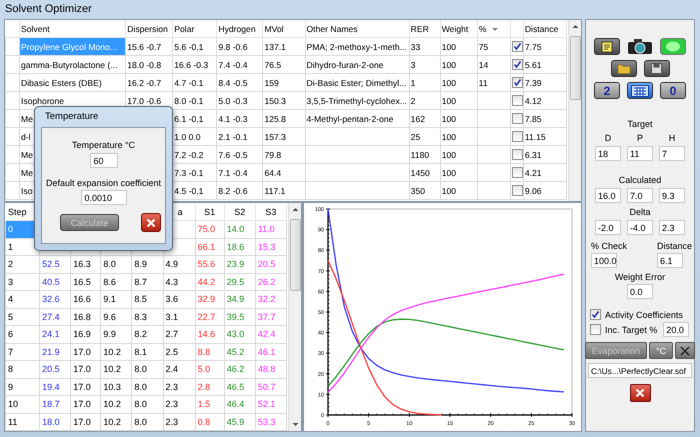  What do you see at coordinates (676, 329) in the screenshot?
I see `input-field: 20.0` at bounding box center [676, 329].